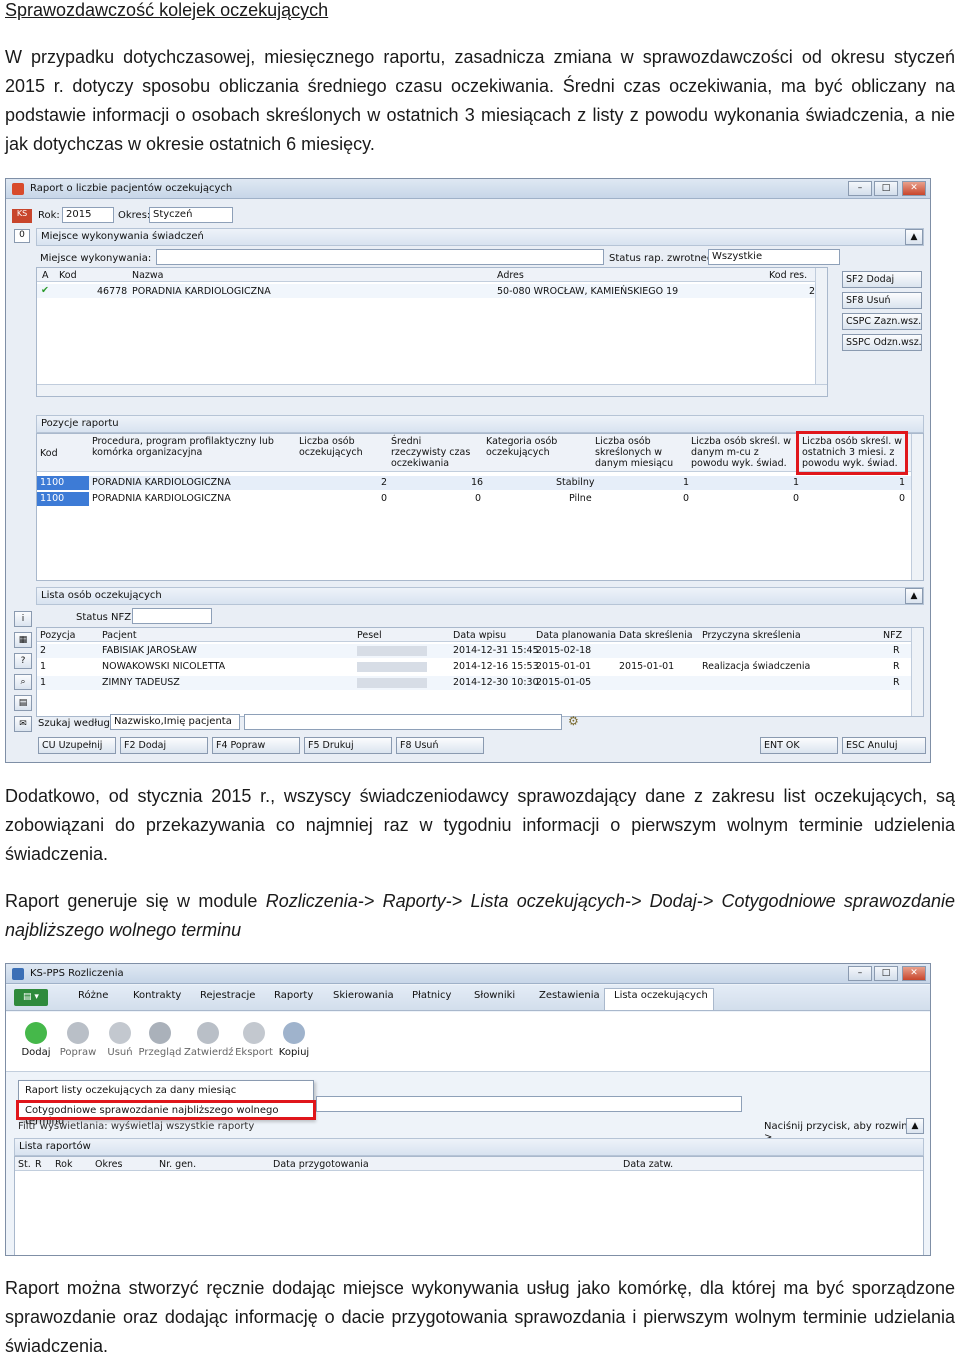 The image size is (960, 1361). What do you see at coordinates (494, 995) in the screenshot?
I see `menu-slowniki: Słowniki` at bounding box center [494, 995].